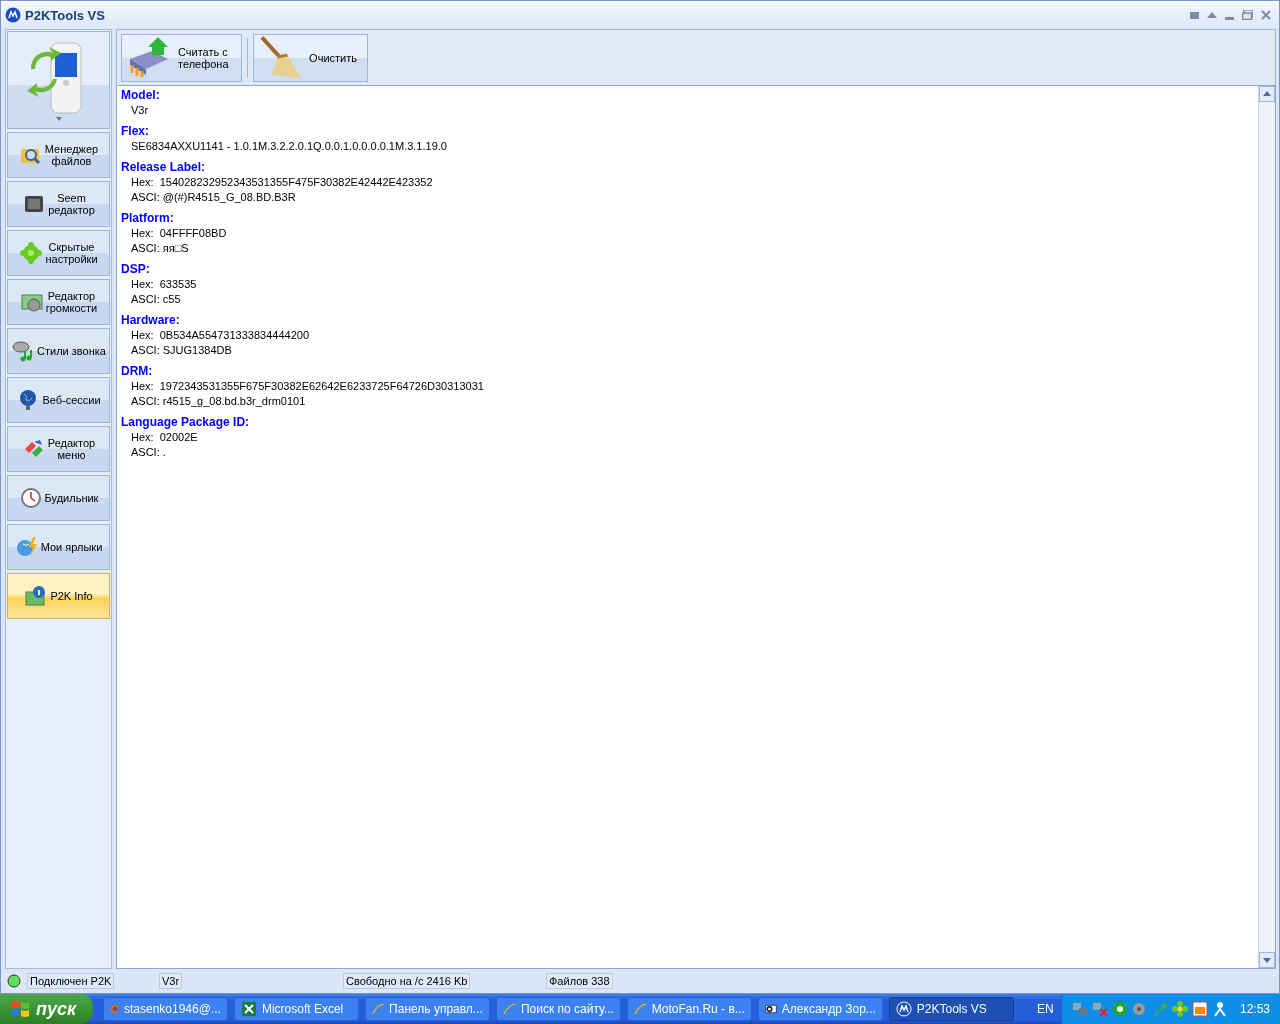 Image resolution: width=1280 pixels, height=1024 pixels. Describe the element at coordinates (289, 146) in the screenshot. I see `field-value: SE6834AXXU1141 - 1.0.1M.3.2.2.0.1Q.0.0.1.0.0.0.0.1M.3.1.19.0` at that location.